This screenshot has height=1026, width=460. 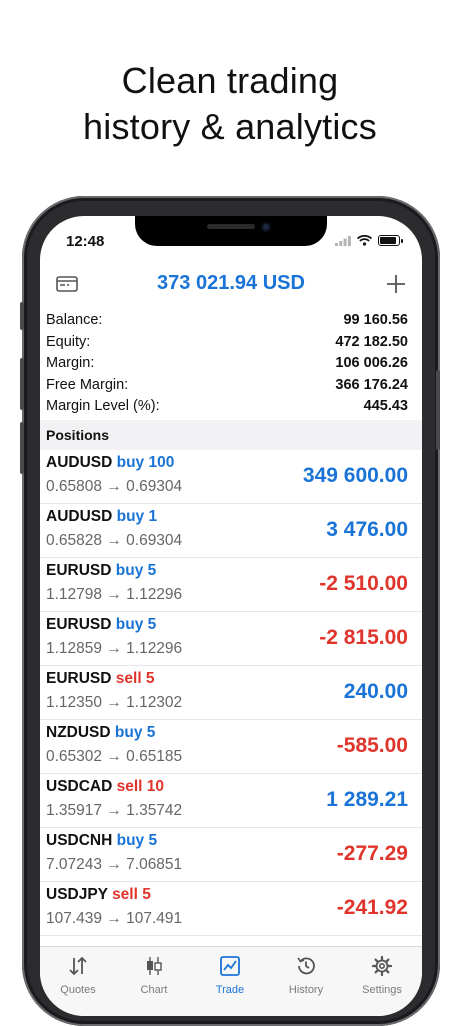 I want to click on history-clock-icon, so click(x=306, y=966).